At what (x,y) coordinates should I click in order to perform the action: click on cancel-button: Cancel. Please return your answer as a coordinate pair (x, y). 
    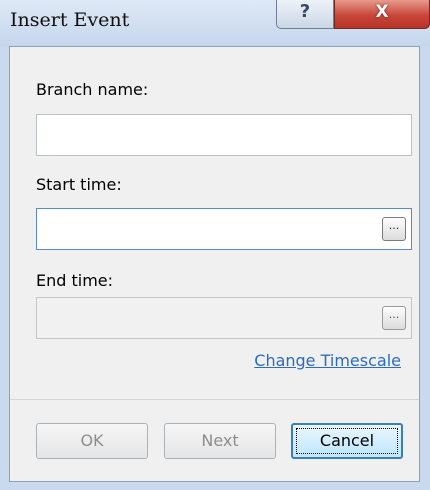
    Looking at the image, I should click on (347, 441).